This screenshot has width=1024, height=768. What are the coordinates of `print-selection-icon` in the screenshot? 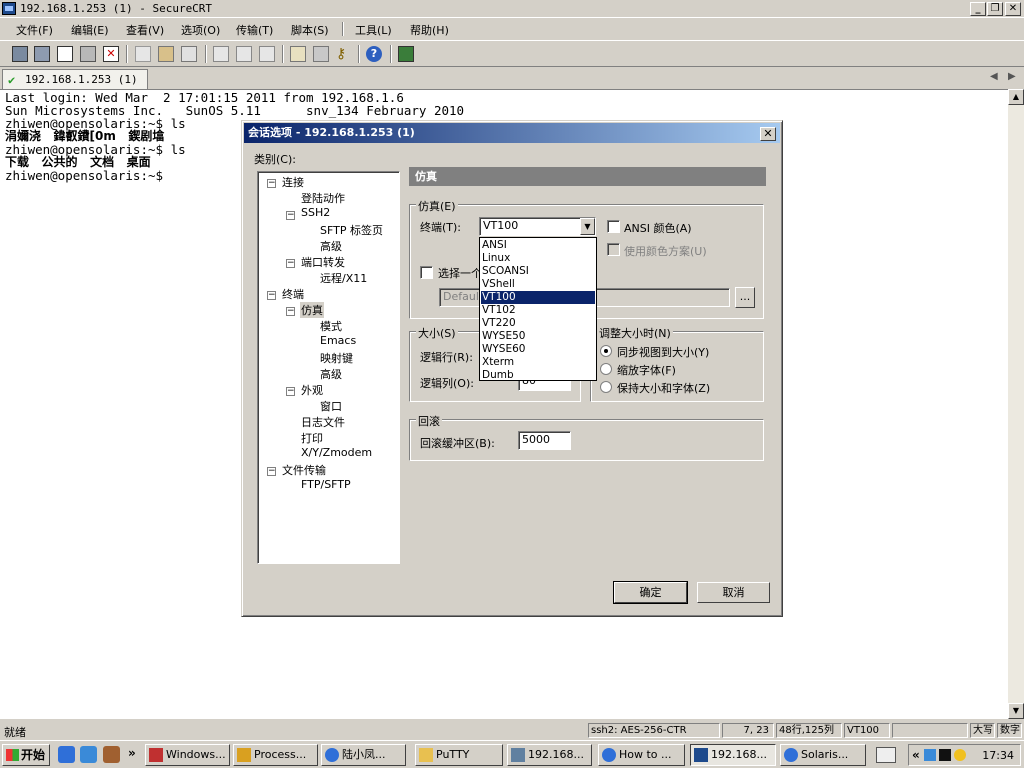 It's located at (244, 54).